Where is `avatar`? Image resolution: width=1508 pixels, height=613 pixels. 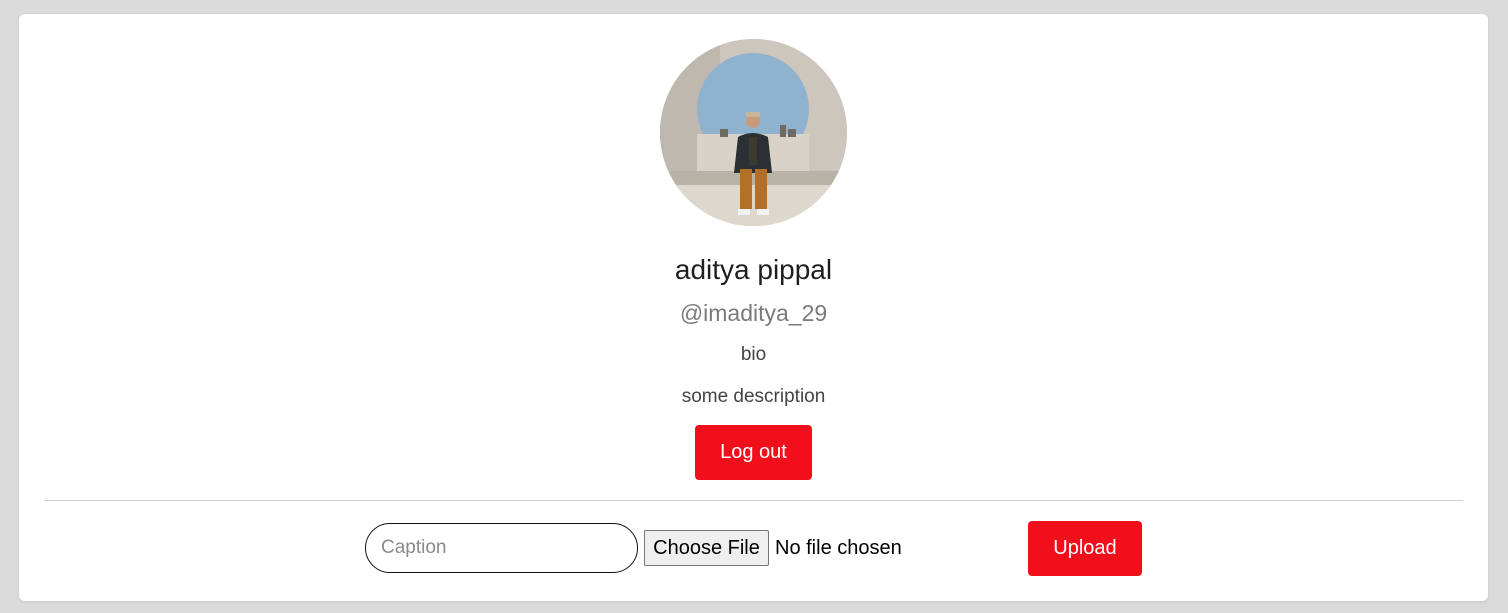 avatar is located at coordinates (753, 132).